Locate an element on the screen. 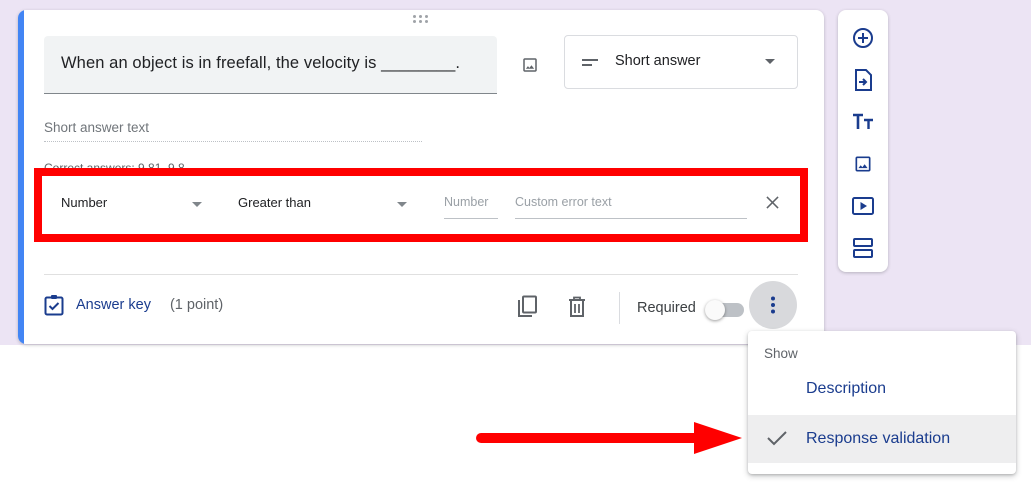  annotation-highlight-box is located at coordinates (421, 205).